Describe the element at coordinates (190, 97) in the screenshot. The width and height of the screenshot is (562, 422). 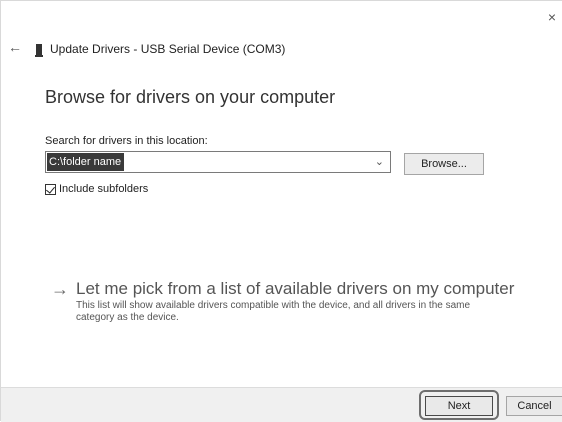
I see `page-heading: Browse for drivers on your computer` at that location.